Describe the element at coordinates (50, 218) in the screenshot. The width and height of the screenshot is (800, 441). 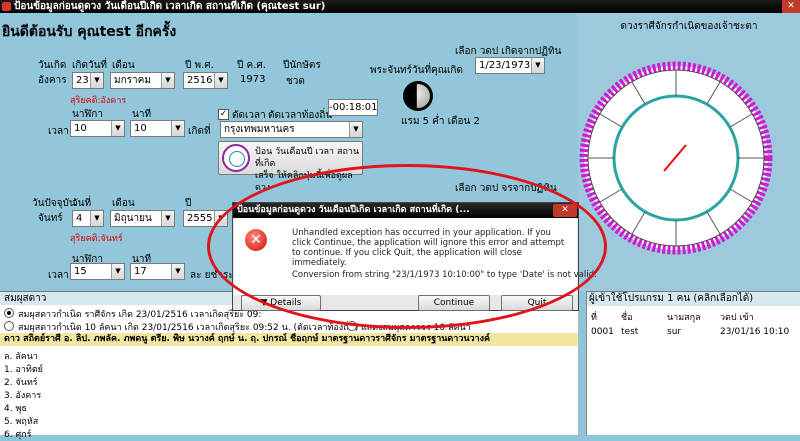
I see `today-day-name: จันทร์` at that location.